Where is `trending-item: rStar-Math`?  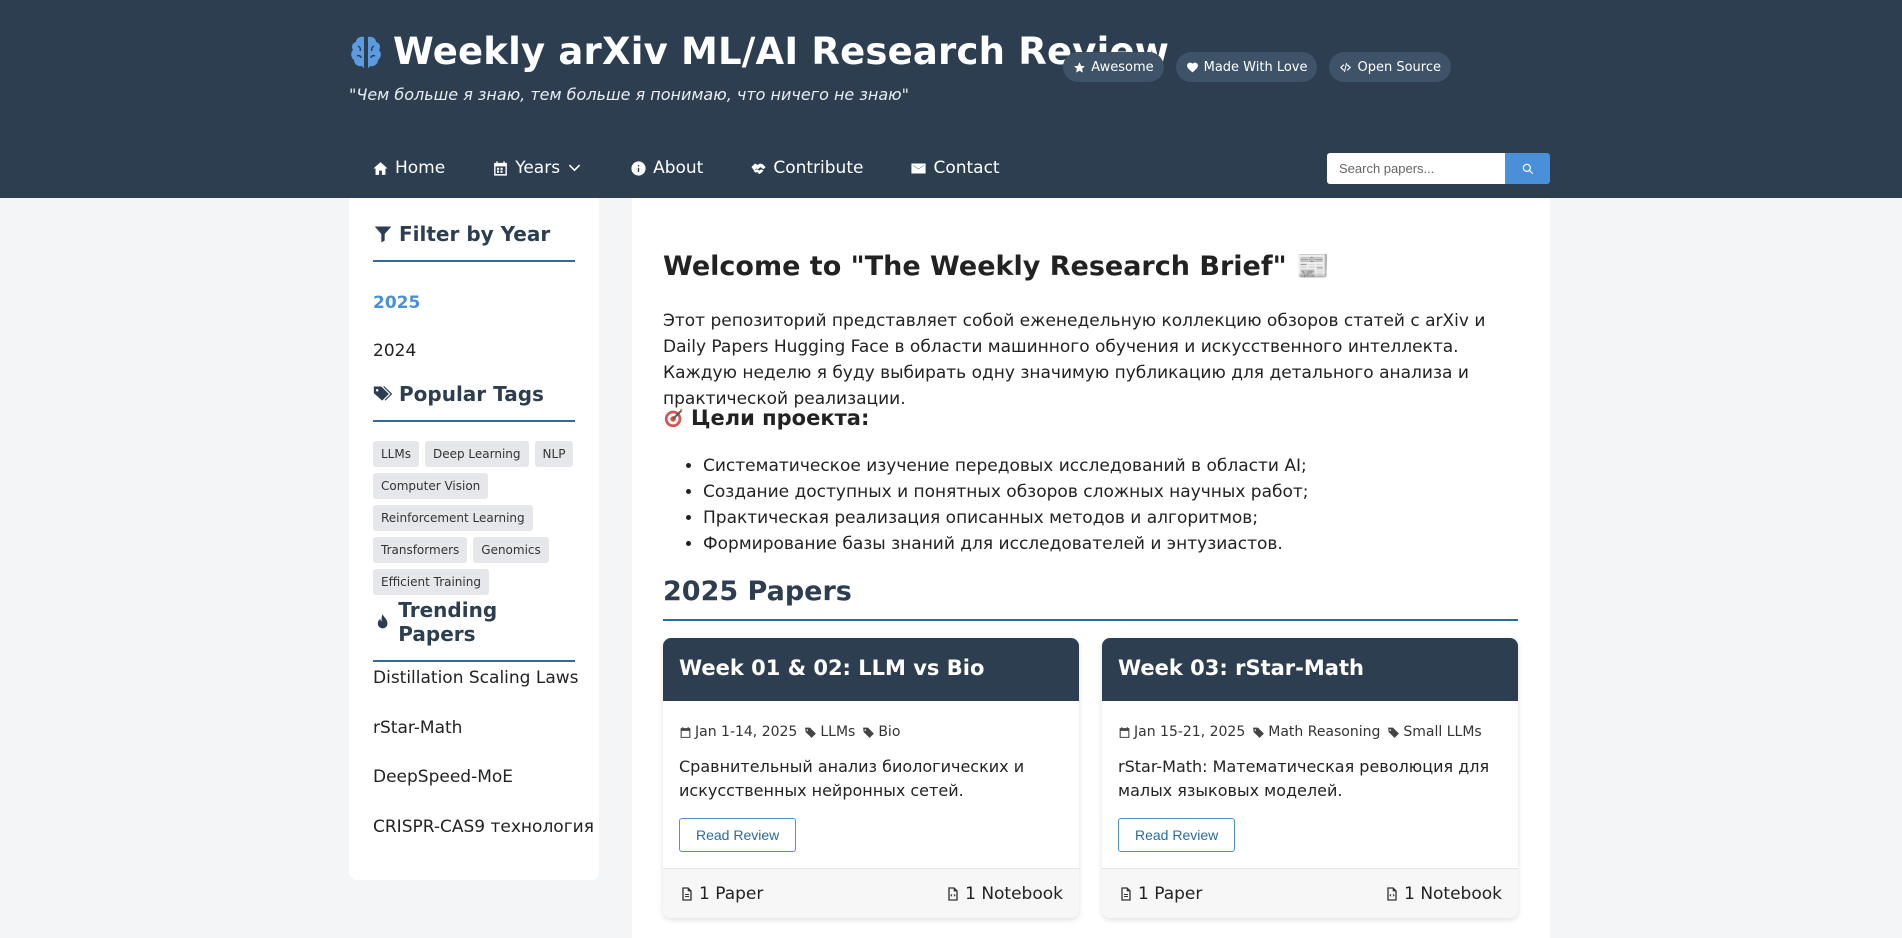
trending-item: rStar-Math is located at coordinates (417, 728).